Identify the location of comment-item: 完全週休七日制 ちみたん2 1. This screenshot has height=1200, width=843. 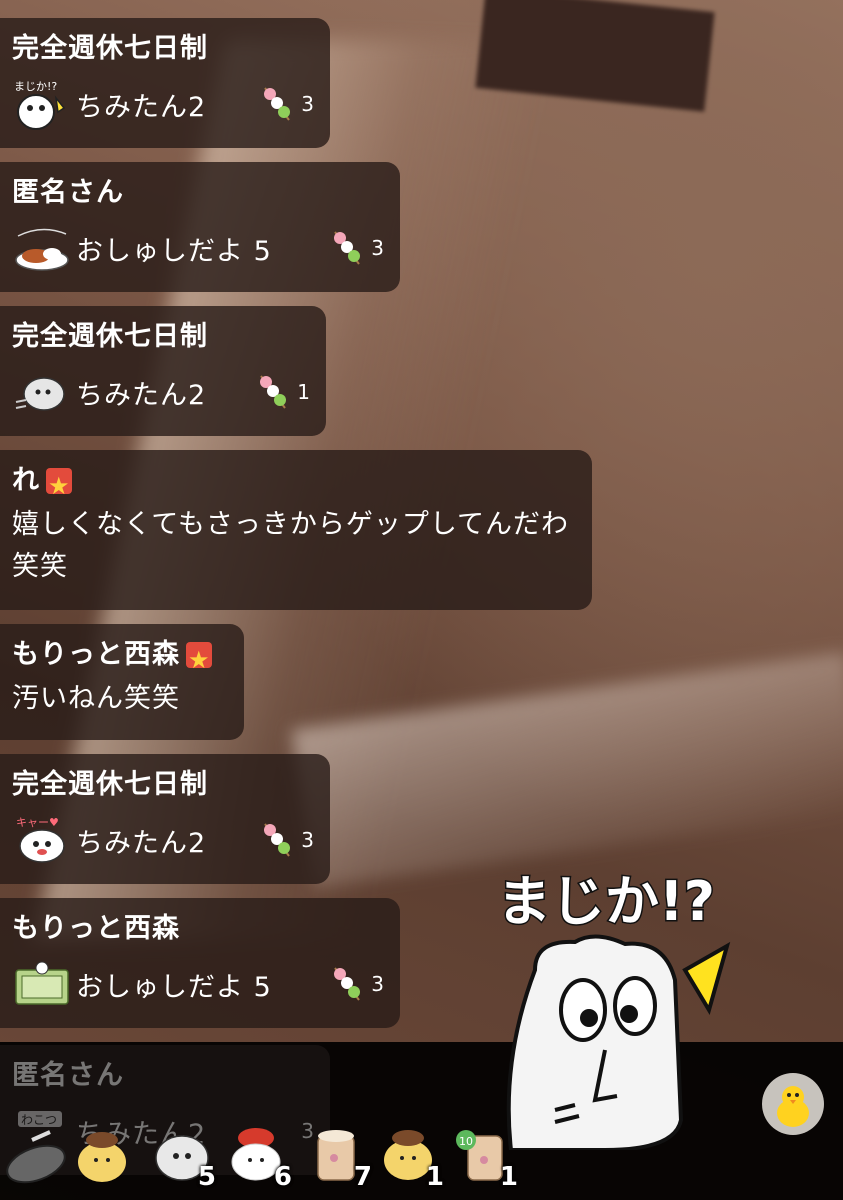
(163, 371).